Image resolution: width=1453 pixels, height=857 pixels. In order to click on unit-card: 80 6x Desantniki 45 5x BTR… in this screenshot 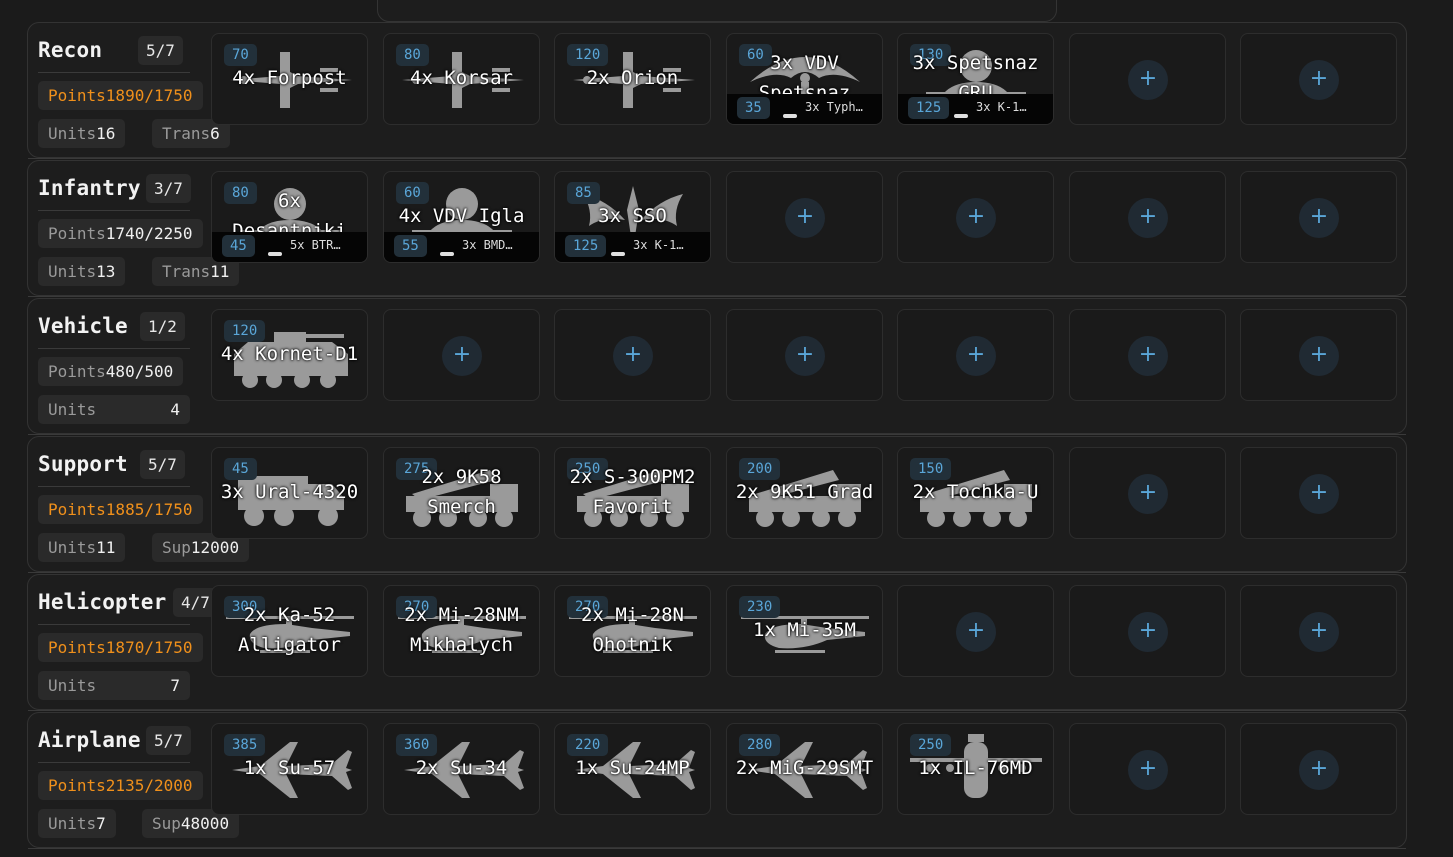, I will do `click(289, 217)`.